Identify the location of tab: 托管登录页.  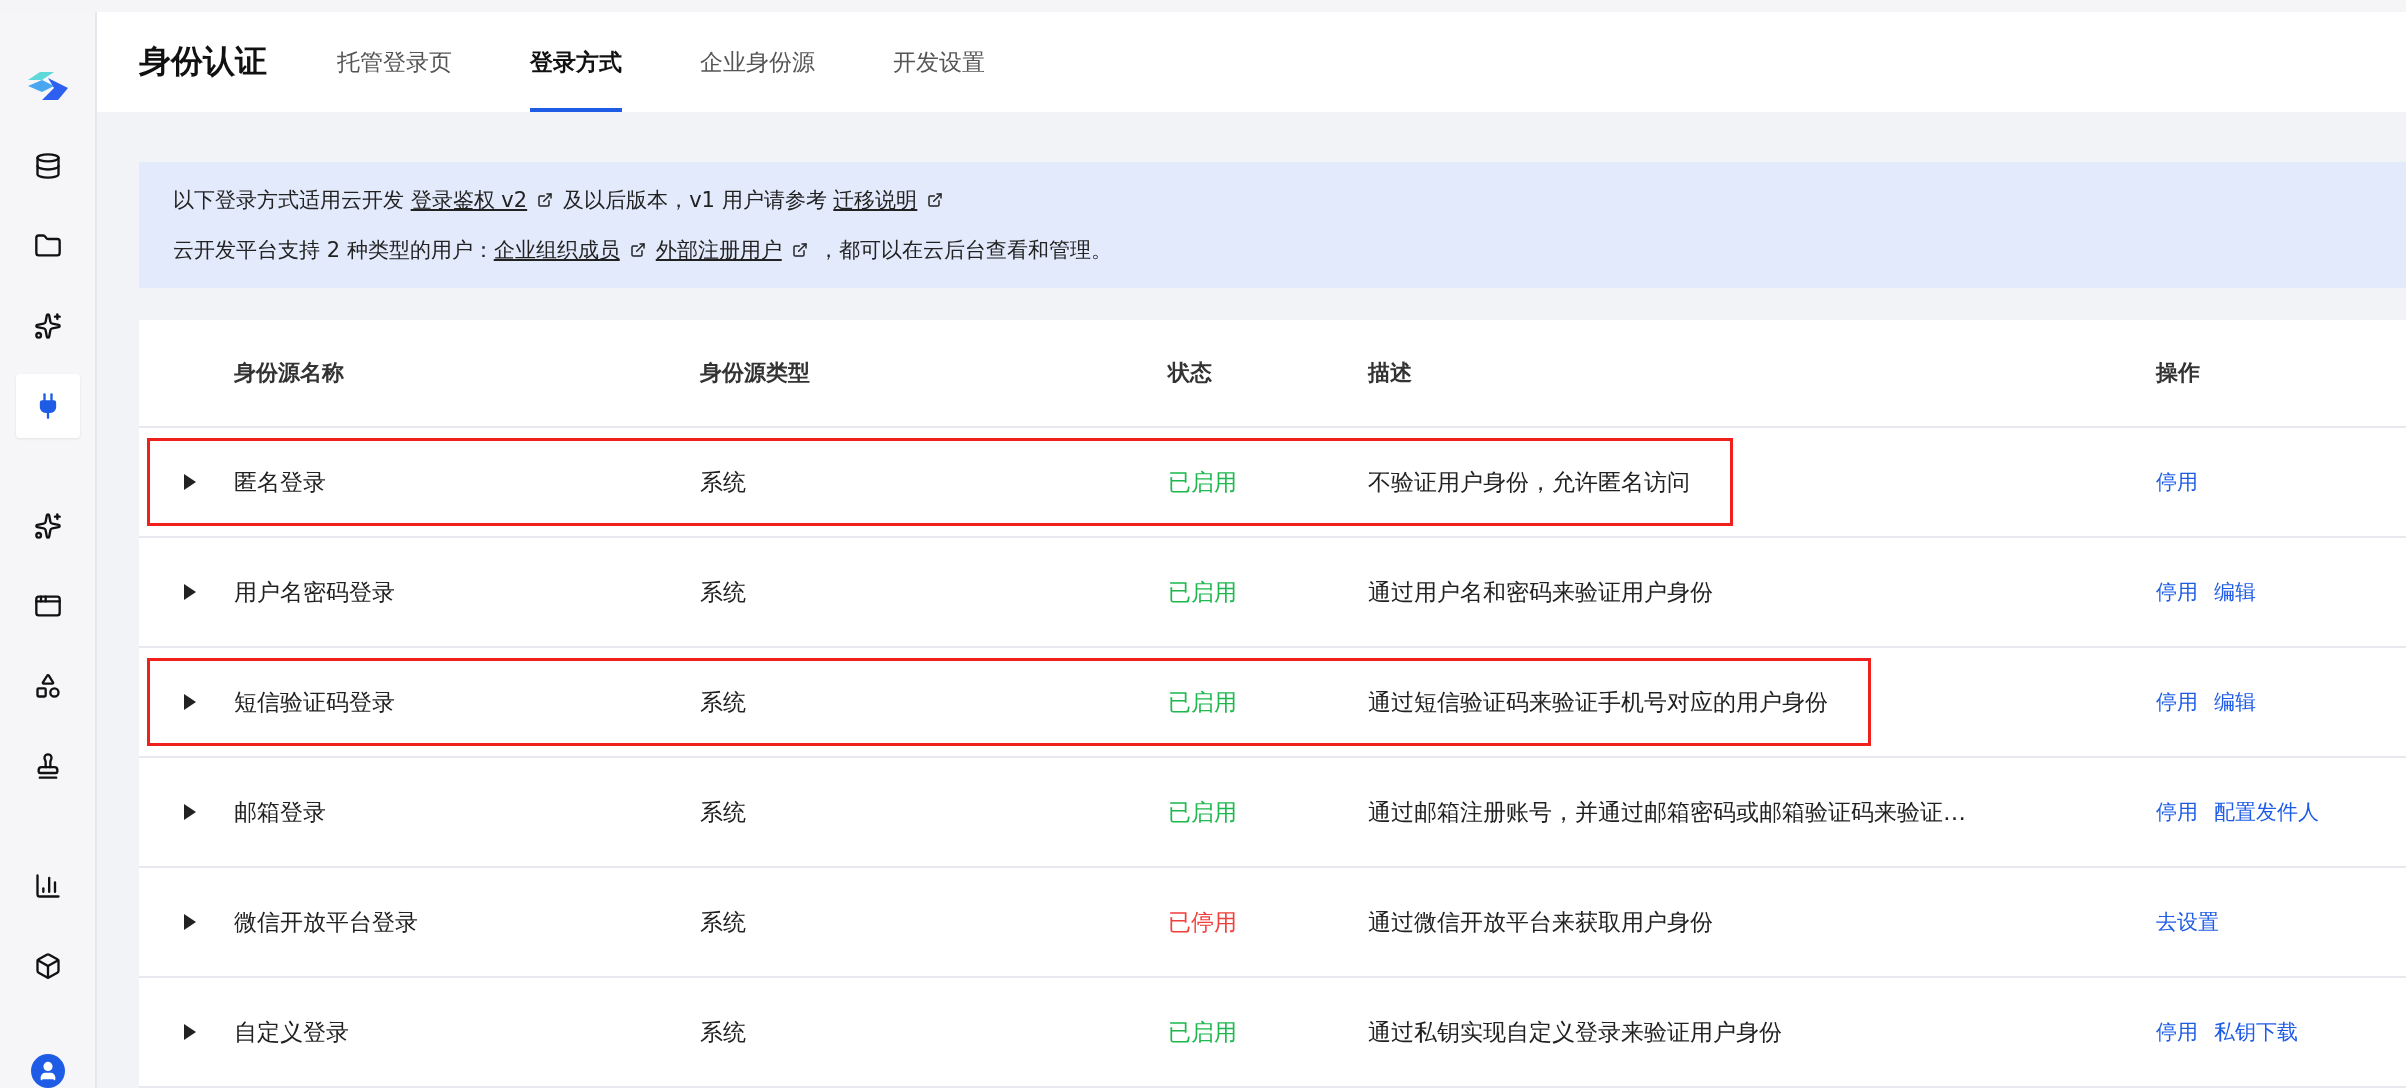
(394, 62).